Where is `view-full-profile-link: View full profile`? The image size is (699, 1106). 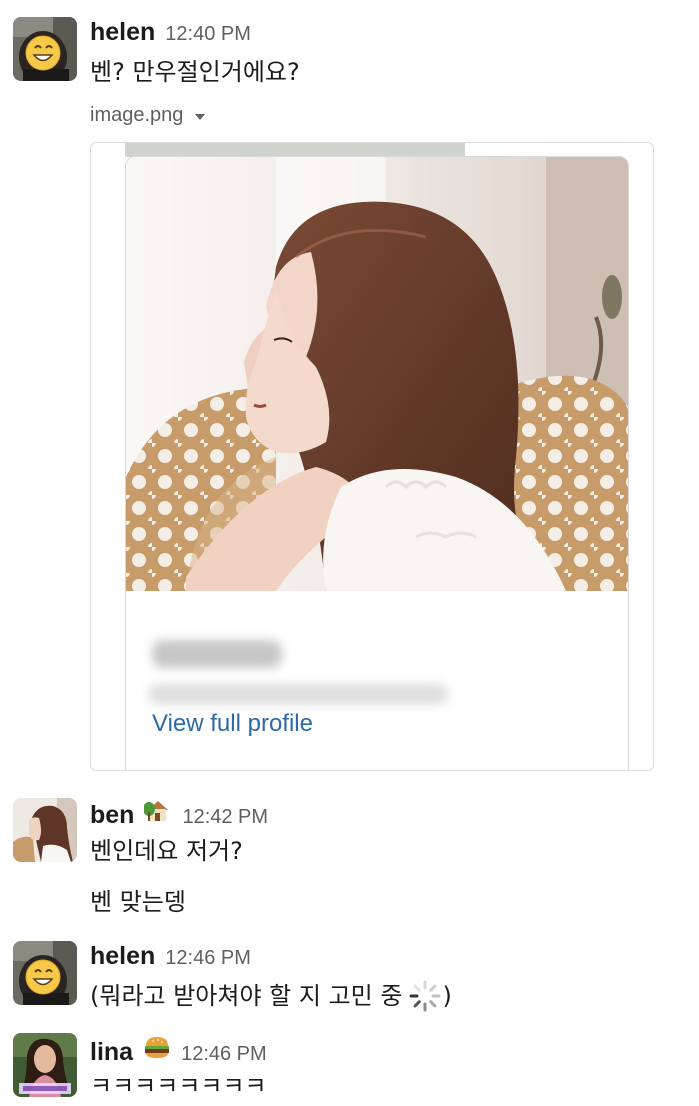
view-full-profile-link: View full profile is located at coordinates (232, 724).